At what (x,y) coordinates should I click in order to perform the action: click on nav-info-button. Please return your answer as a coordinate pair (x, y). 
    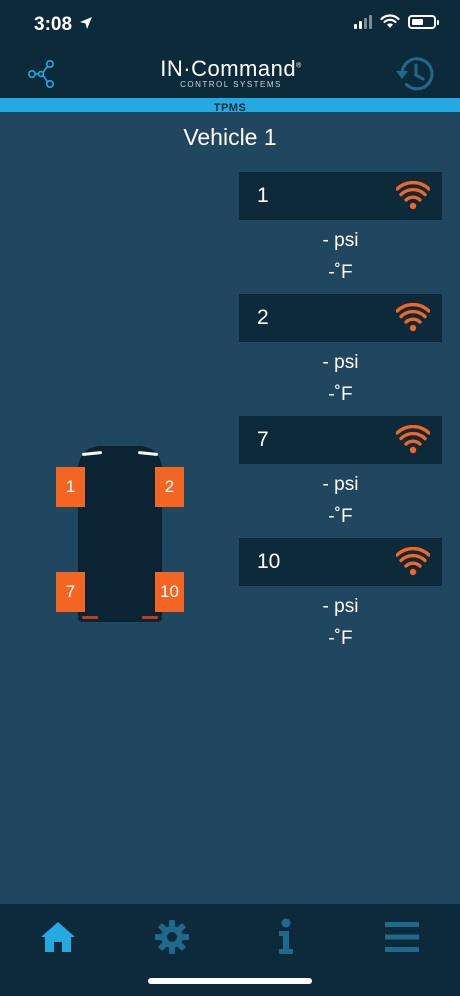
    Looking at the image, I should click on (286, 937).